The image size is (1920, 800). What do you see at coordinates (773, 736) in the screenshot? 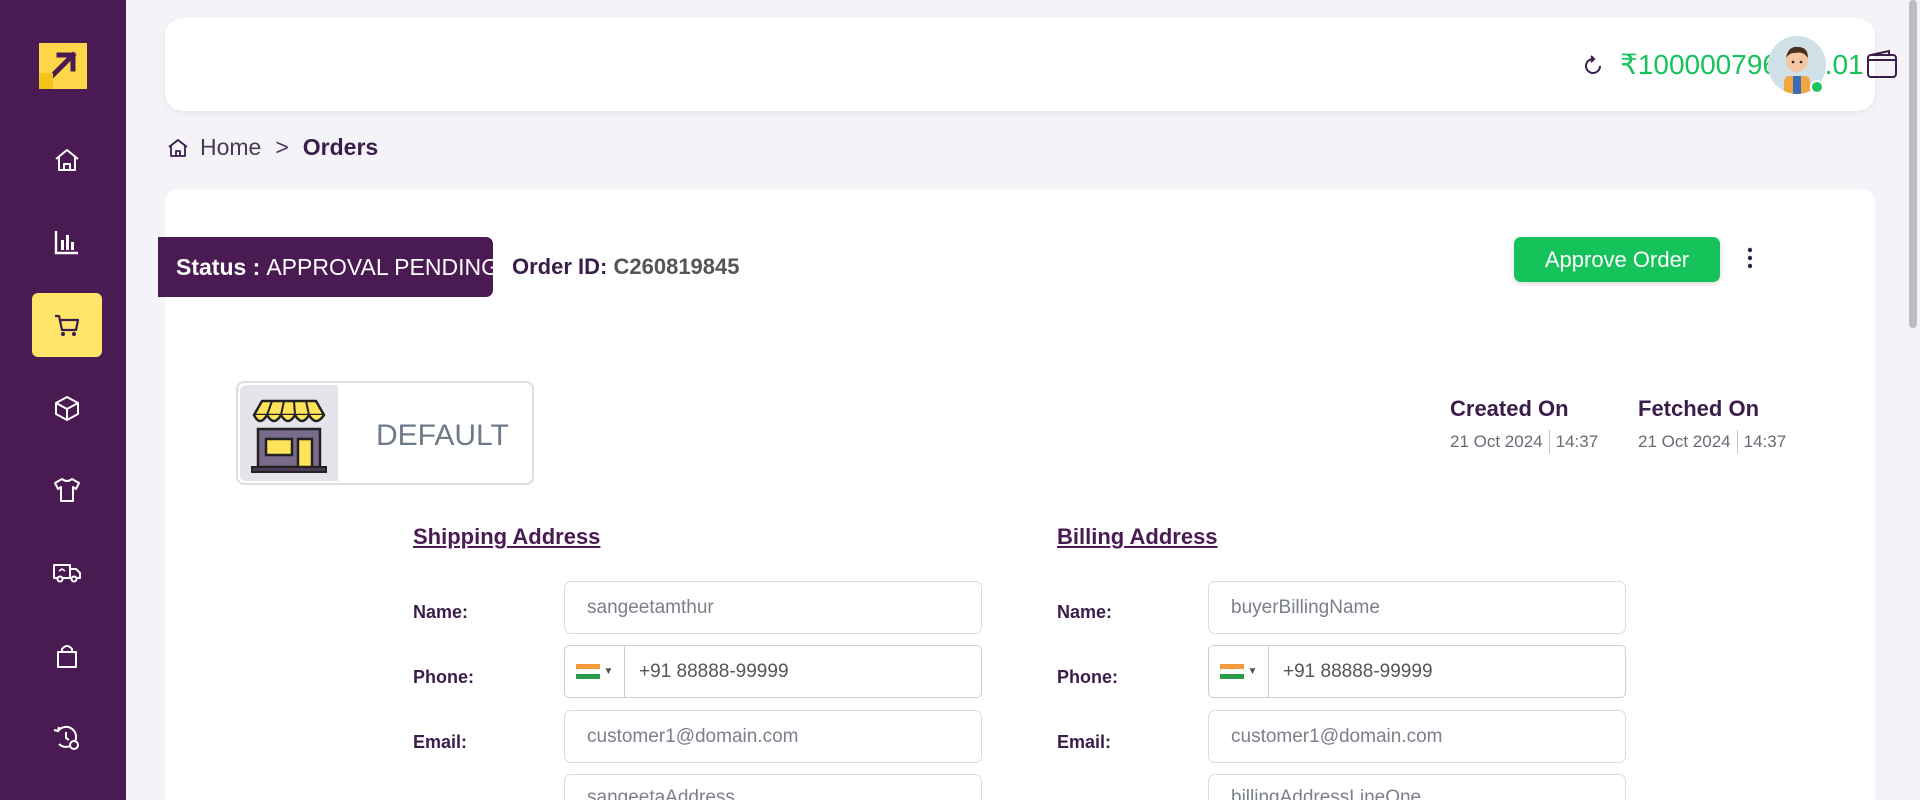
I see `shipping-email-field: customer1@domain.com` at bounding box center [773, 736].